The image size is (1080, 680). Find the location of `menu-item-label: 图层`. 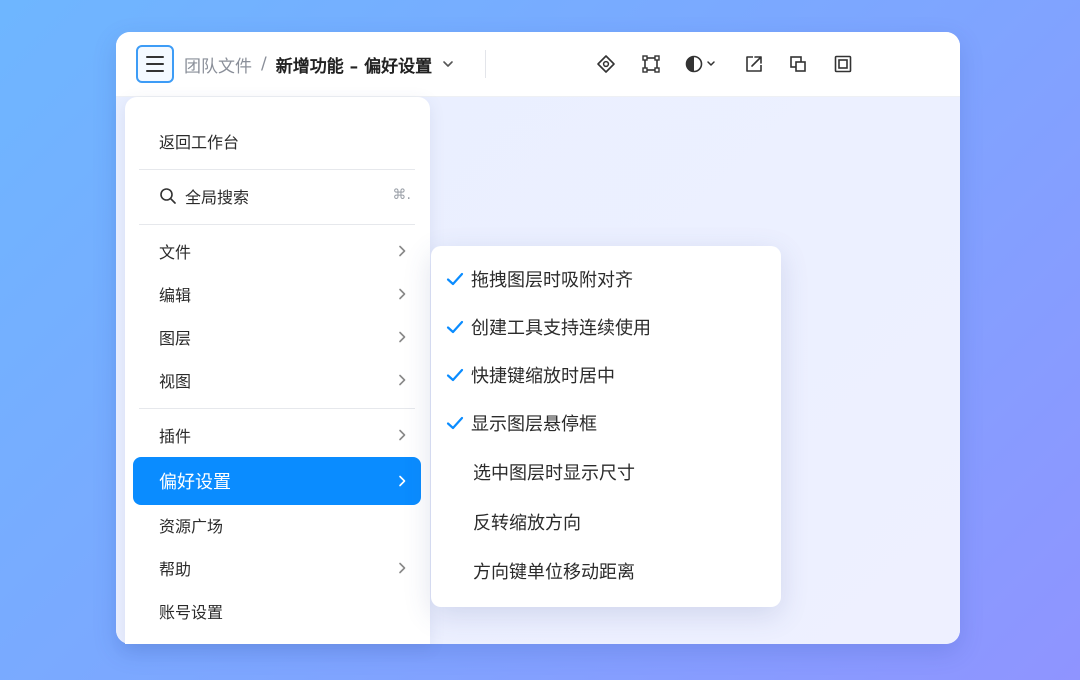

menu-item-label: 图层 is located at coordinates (175, 338).